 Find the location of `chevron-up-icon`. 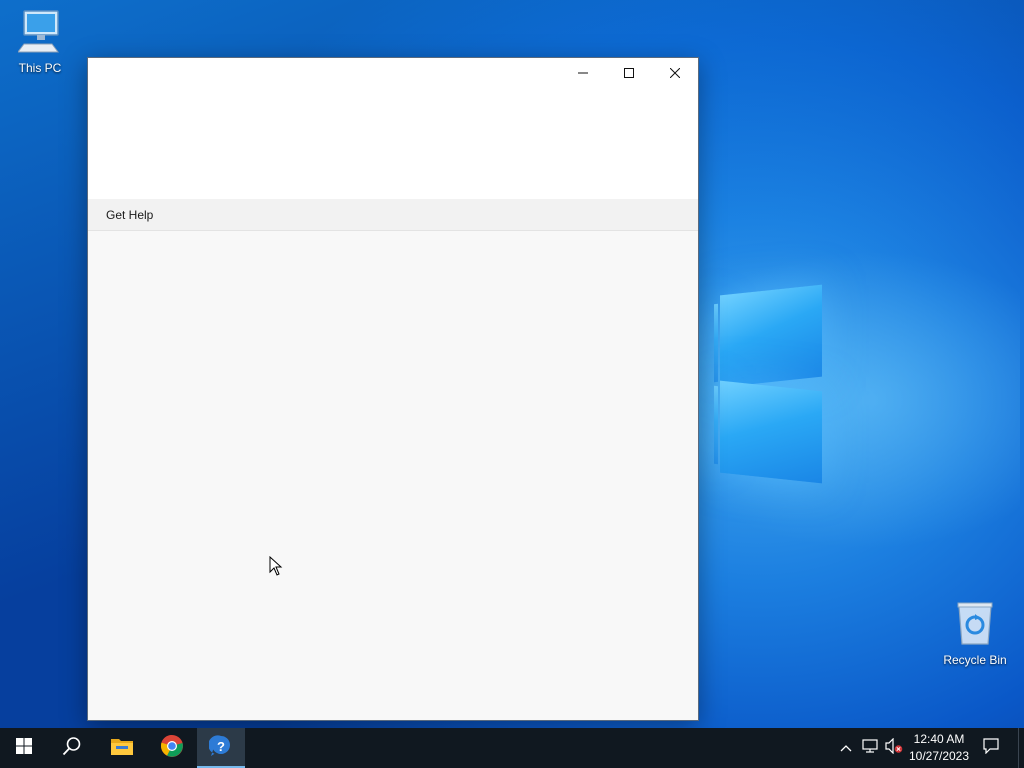

chevron-up-icon is located at coordinates (846, 748).